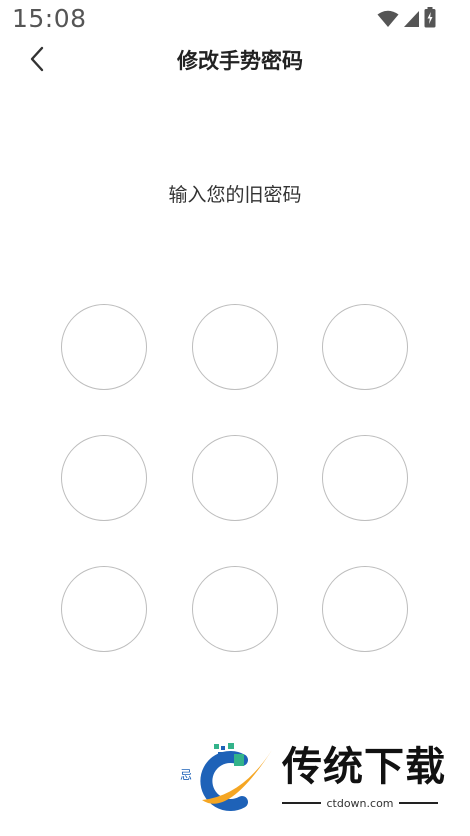 Image resolution: width=470 pixels, height=836 pixels. What do you see at coordinates (235, 20) in the screenshot?
I see `status-bar: 15:08` at bounding box center [235, 20].